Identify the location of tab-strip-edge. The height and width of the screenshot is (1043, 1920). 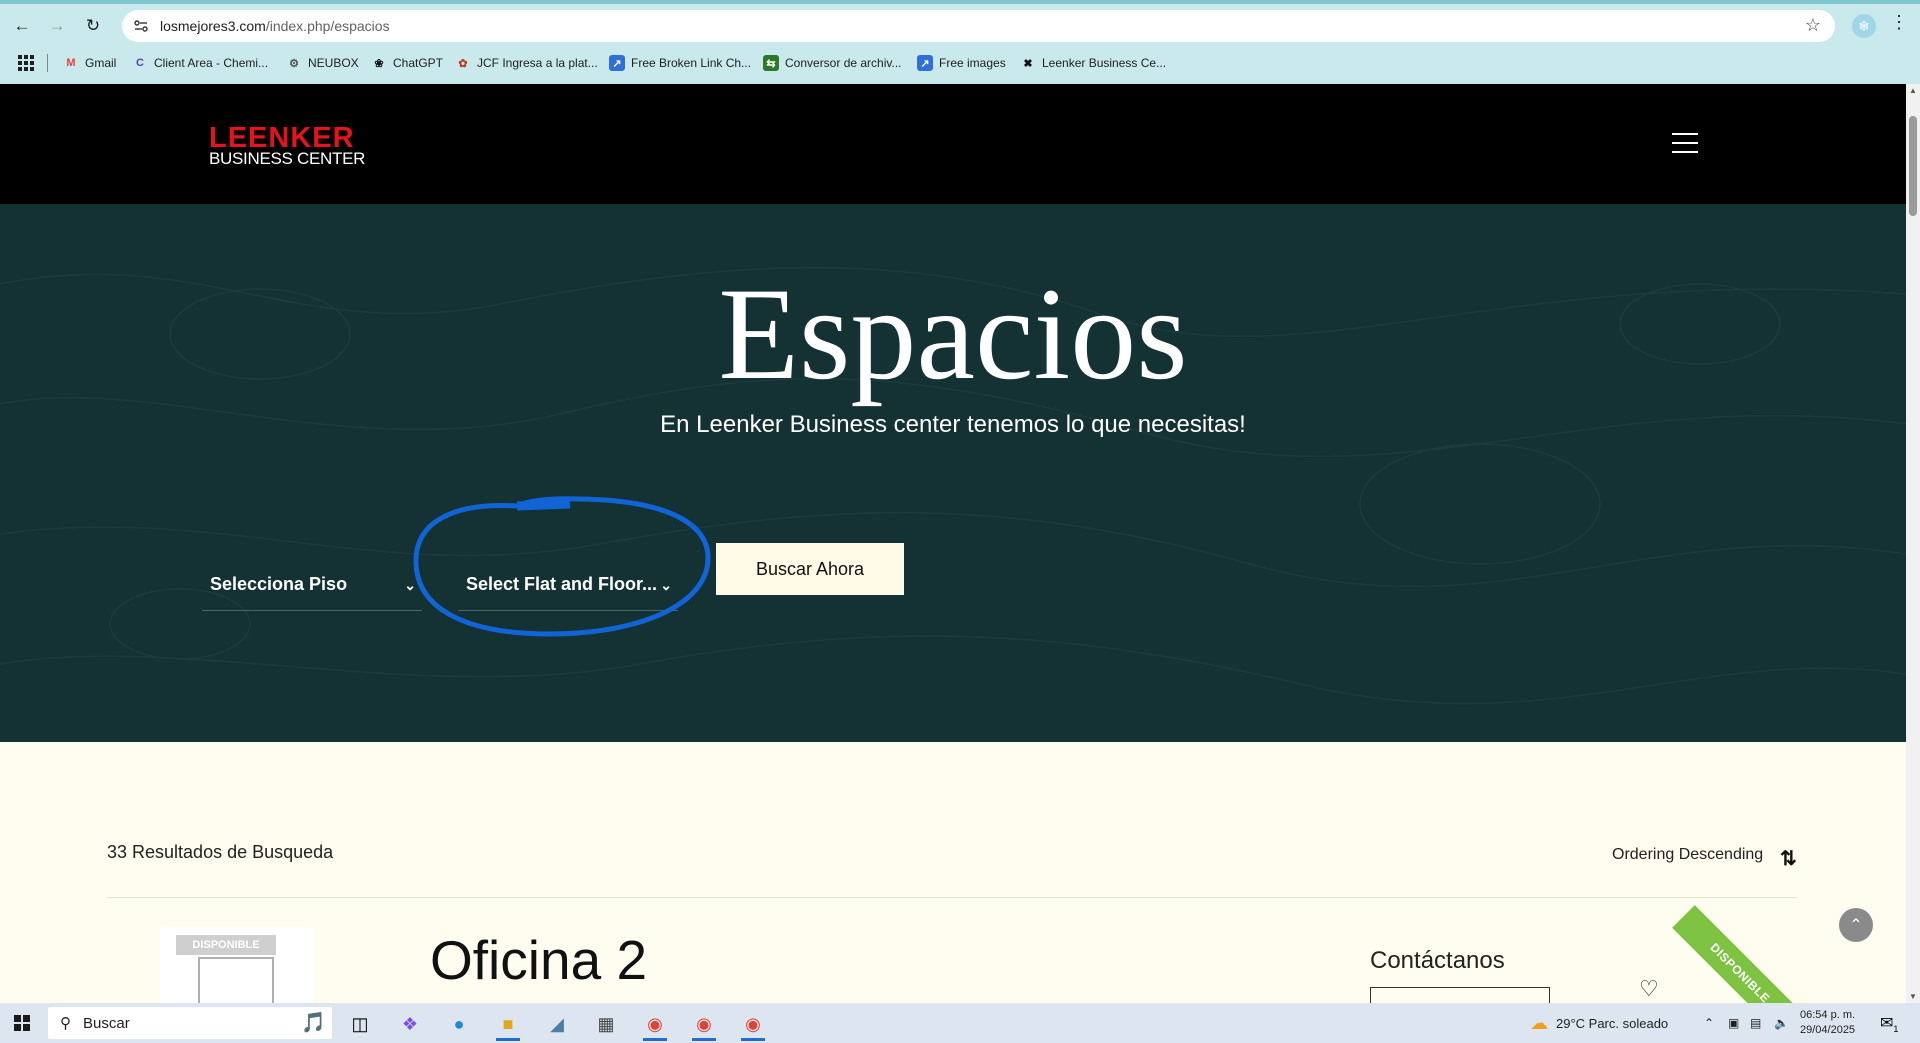
(960, 2).